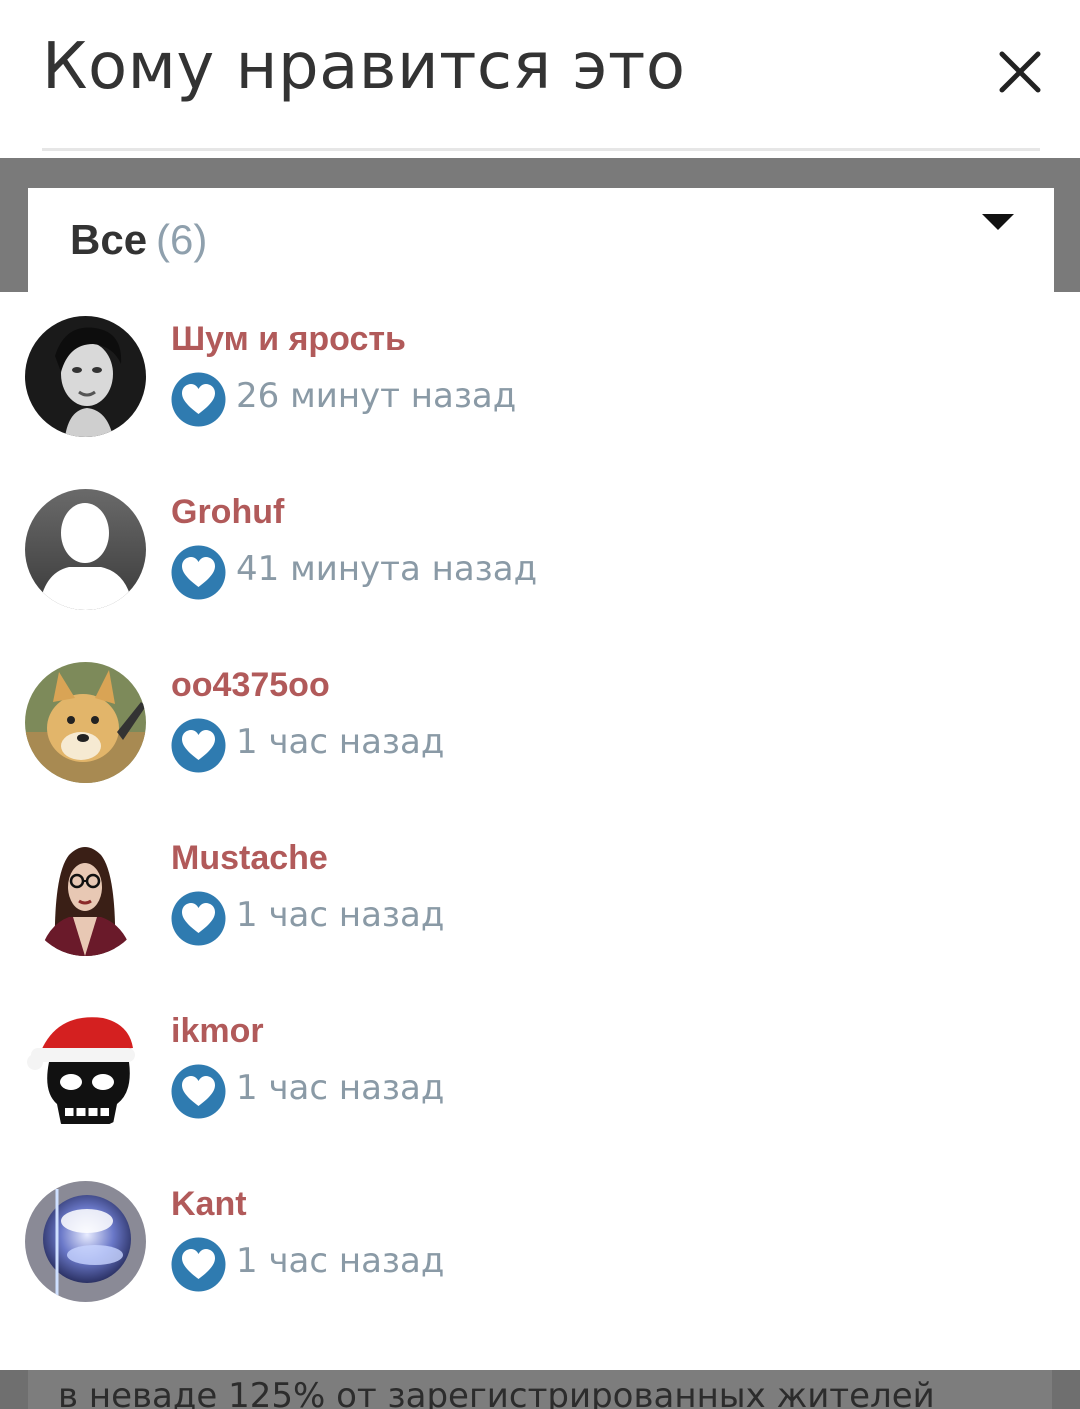  I want to click on like-time: 26 минут назад, so click(376, 396).